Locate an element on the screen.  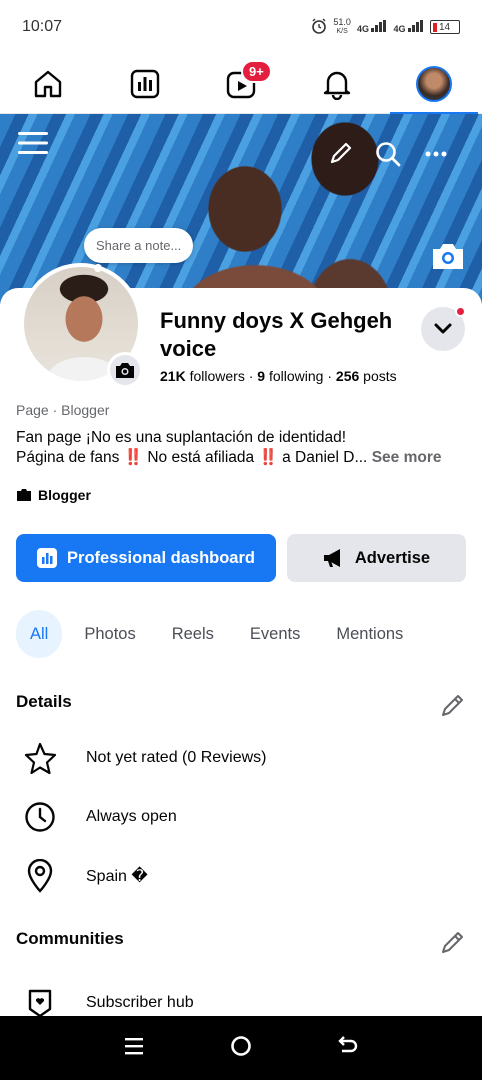
home-button-icon is located at coordinates (241, 1048).